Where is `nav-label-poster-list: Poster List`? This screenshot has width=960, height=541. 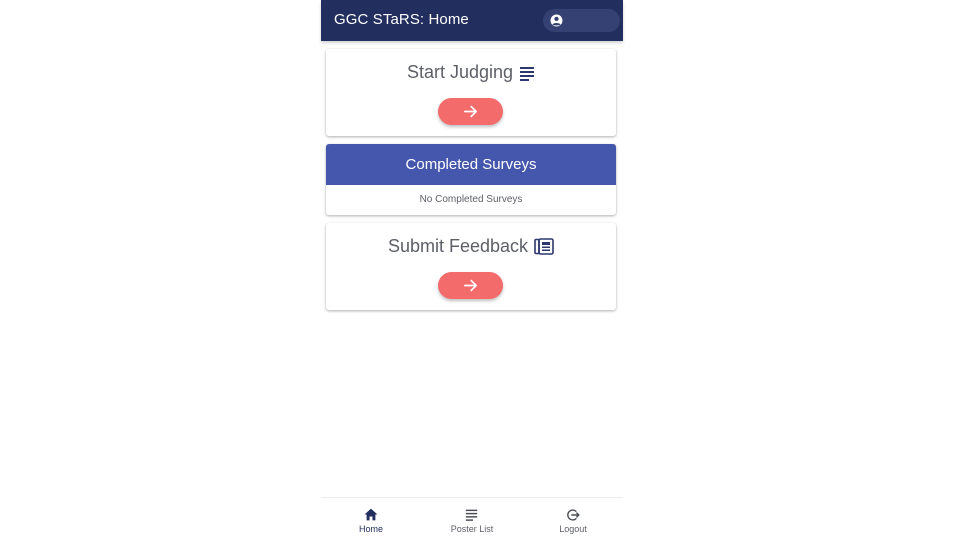 nav-label-poster-list: Poster List is located at coordinates (472, 529).